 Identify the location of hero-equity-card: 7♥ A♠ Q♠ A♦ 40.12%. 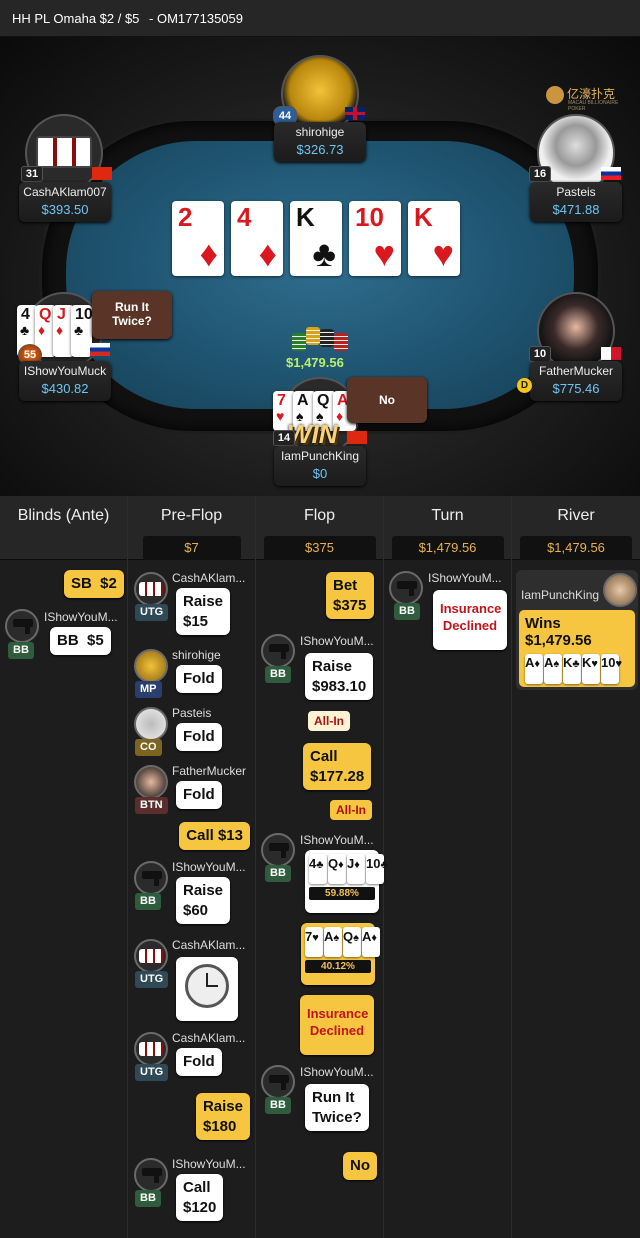
(340, 954).